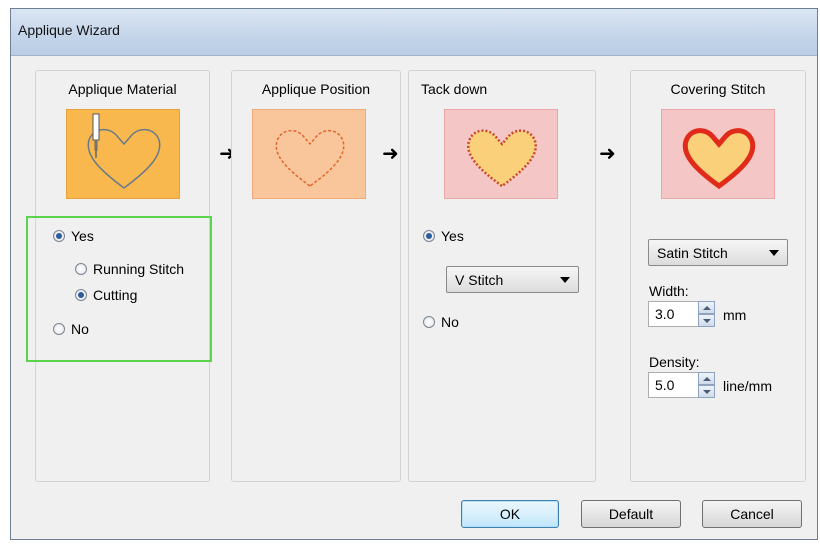  Describe the element at coordinates (122, 89) in the screenshot. I see `panel-title-applique-material: Applique Material` at that location.